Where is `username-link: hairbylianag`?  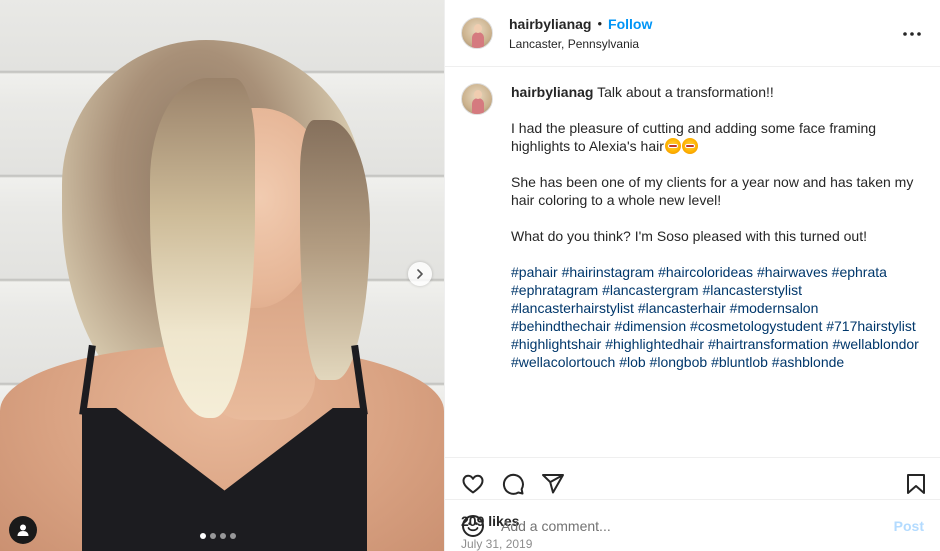 username-link: hairbylianag is located at coordinates (550, 24).